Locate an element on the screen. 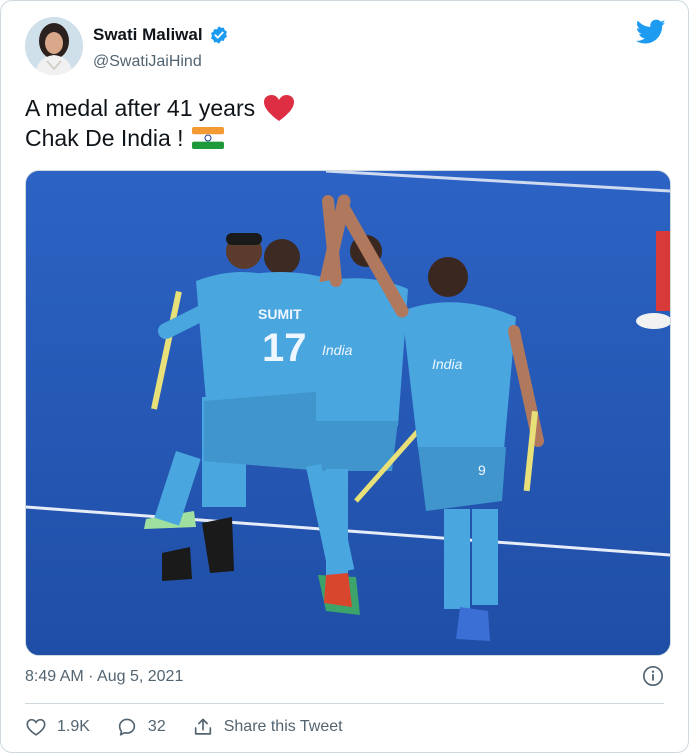 This screenshot has height=755, width=691. svg-text: 9 is located at coordinates (482, 470).